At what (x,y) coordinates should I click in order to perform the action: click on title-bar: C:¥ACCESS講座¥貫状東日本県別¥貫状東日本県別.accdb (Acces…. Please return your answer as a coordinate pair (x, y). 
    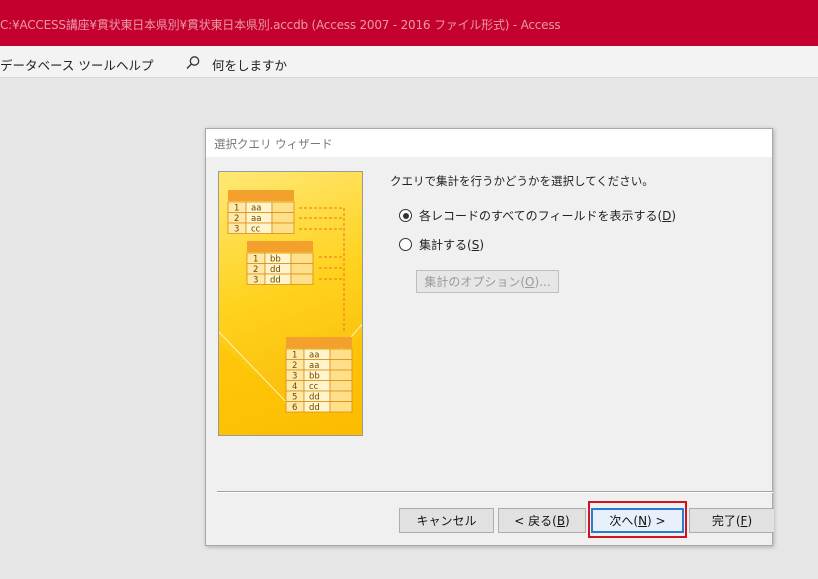
    Looking at the image, I should click on (409, 23).